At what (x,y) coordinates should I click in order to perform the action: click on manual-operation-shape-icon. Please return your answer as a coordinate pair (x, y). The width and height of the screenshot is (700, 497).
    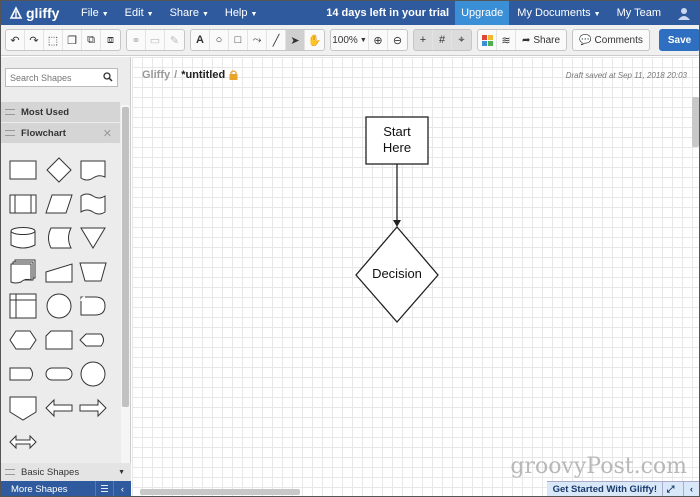
    Looking at the image, I should click on (93, 272).